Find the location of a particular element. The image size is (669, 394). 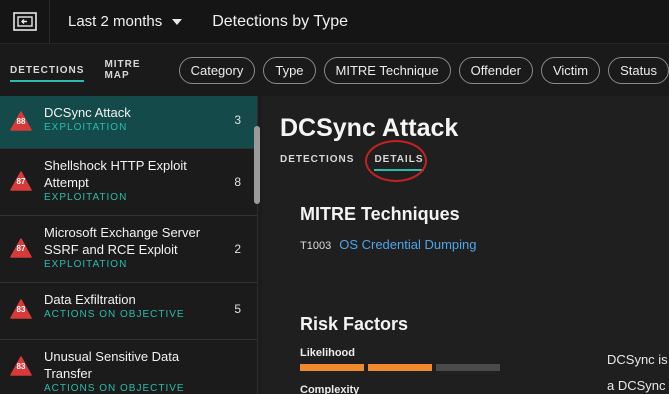

detail-title: DCSync Attack is located at coordinates (369, 128).